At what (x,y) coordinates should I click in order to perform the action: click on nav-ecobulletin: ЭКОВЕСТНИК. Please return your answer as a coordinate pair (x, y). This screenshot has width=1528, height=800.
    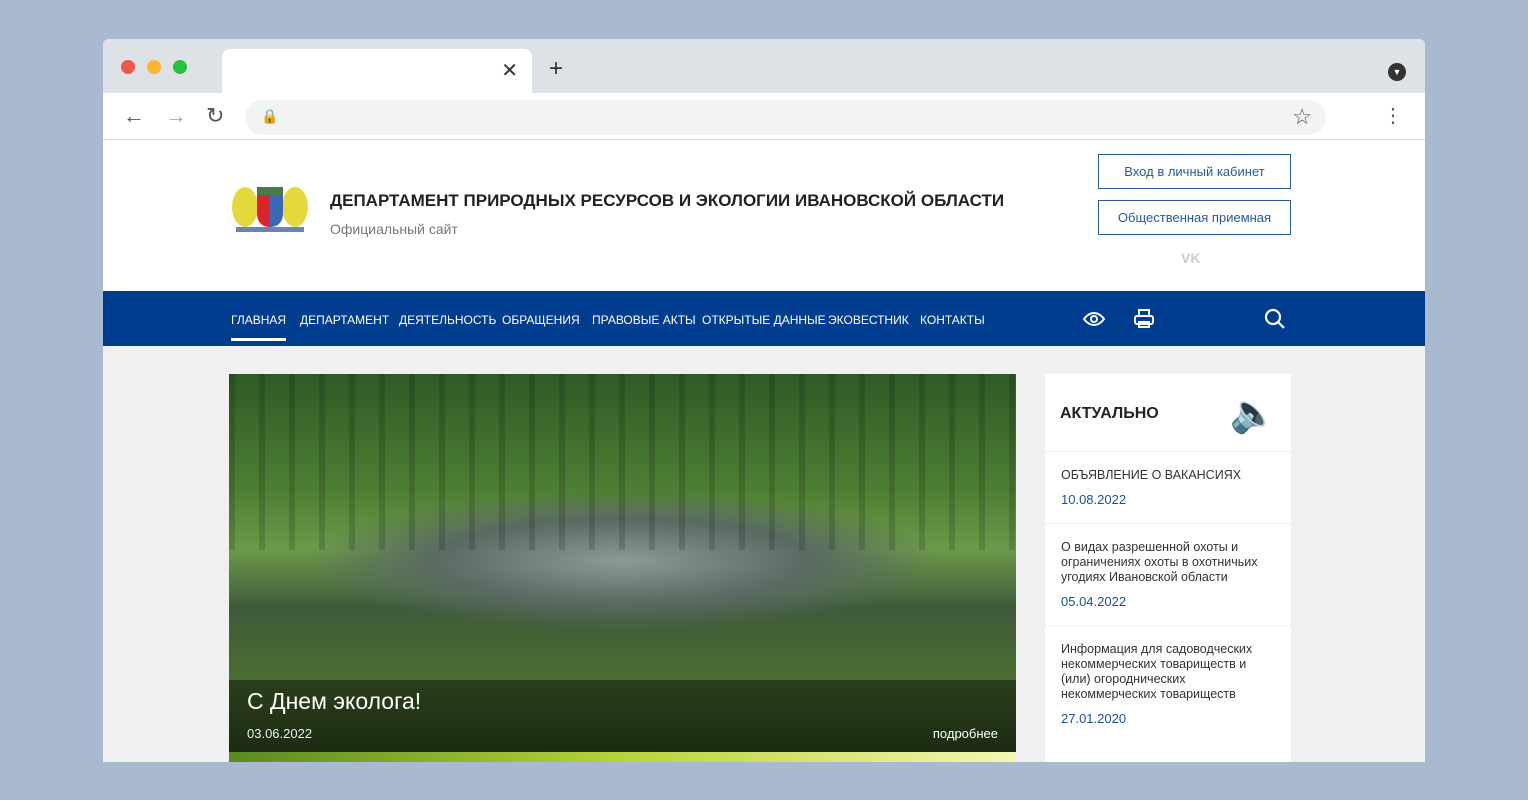
    Looking at the image, I should click on (868, 320).